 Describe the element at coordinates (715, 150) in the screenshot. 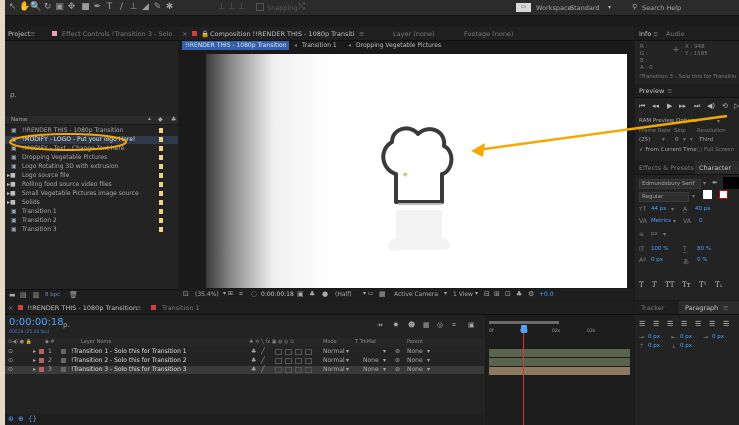

I see `full-screen-checkbox: ▢ Full Screen` at that location.